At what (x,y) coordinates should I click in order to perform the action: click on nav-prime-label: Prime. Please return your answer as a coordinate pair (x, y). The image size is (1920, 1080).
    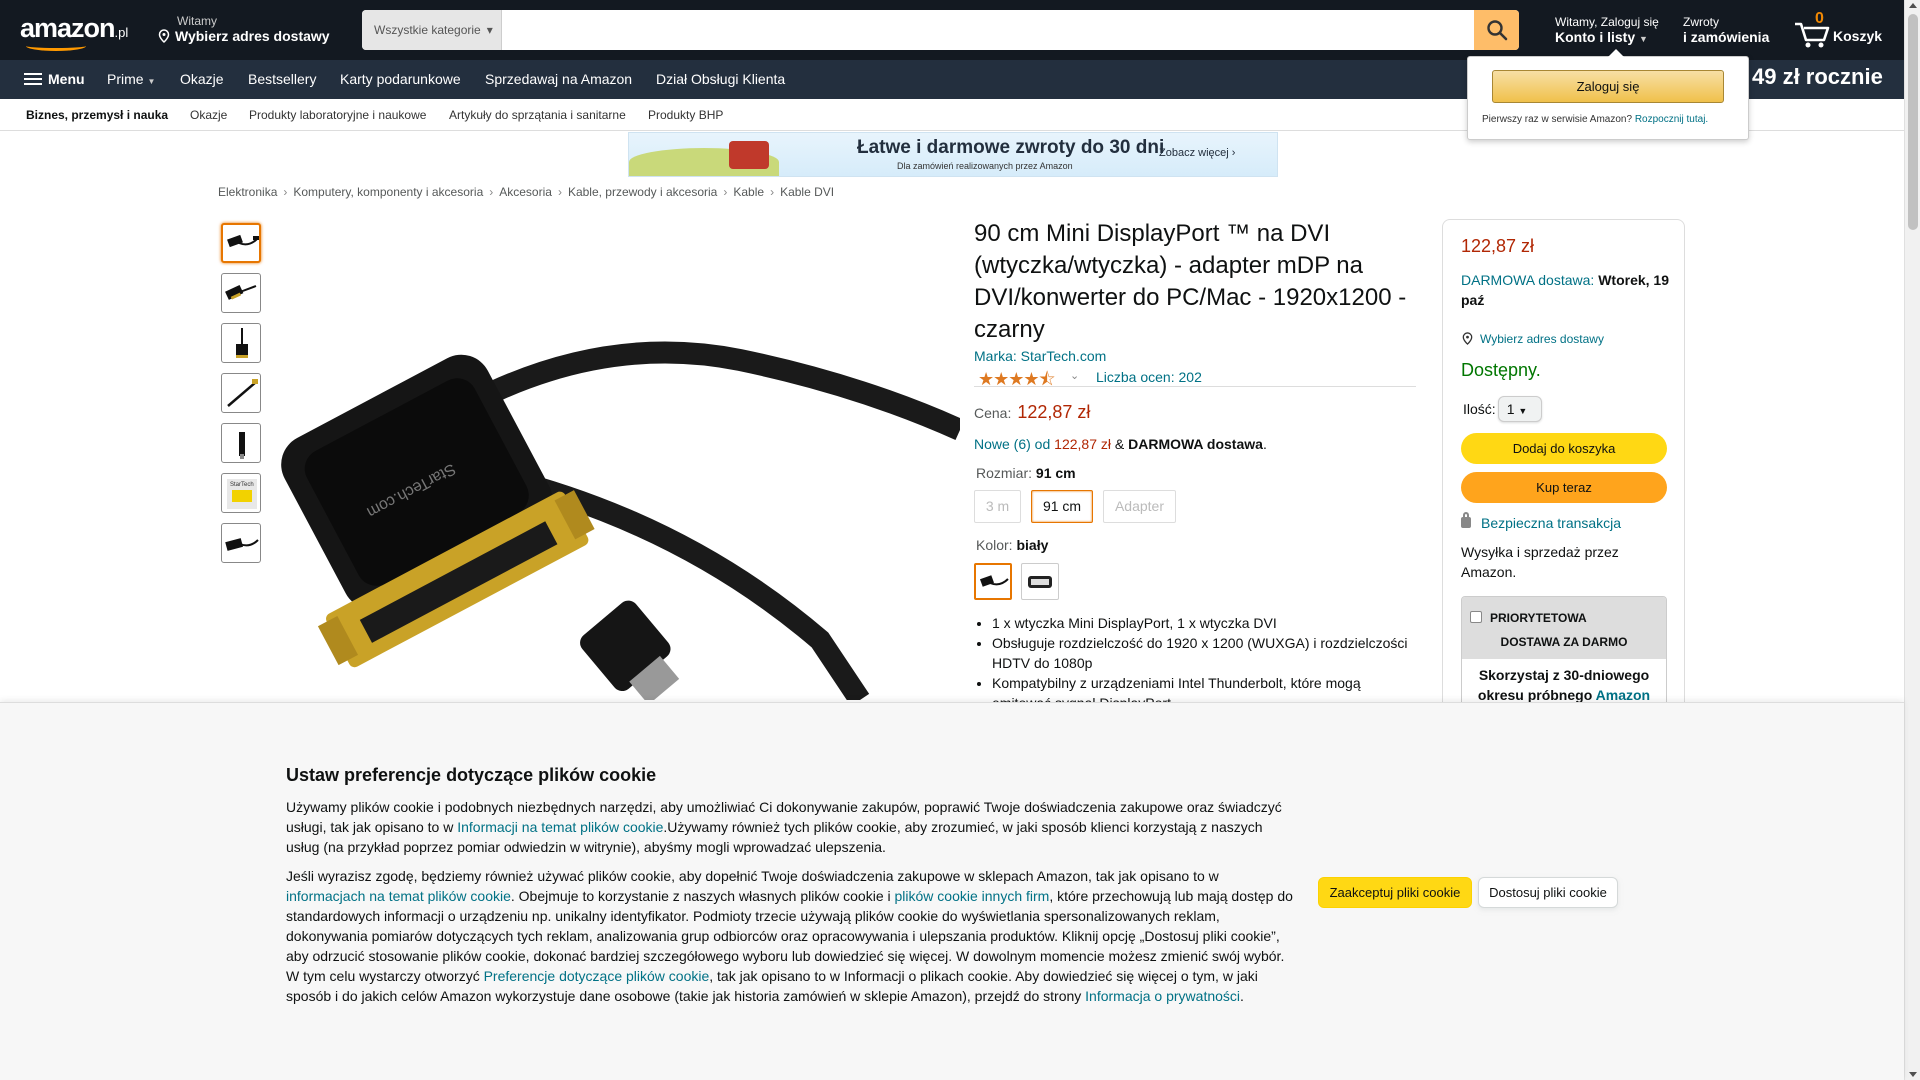
    Looking at the image, I should click on (125, 79).